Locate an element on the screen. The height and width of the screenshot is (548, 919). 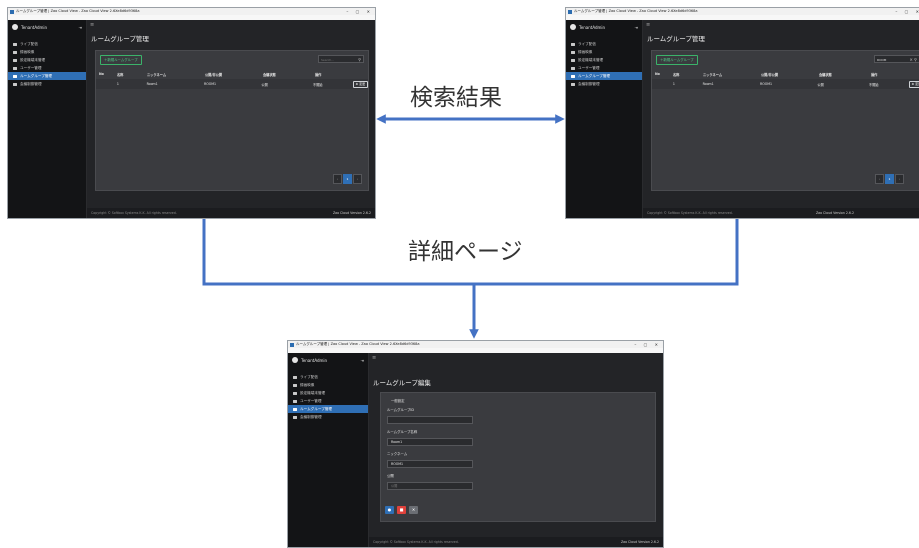
public-select: 公開 is located at coordinates (430, 486).